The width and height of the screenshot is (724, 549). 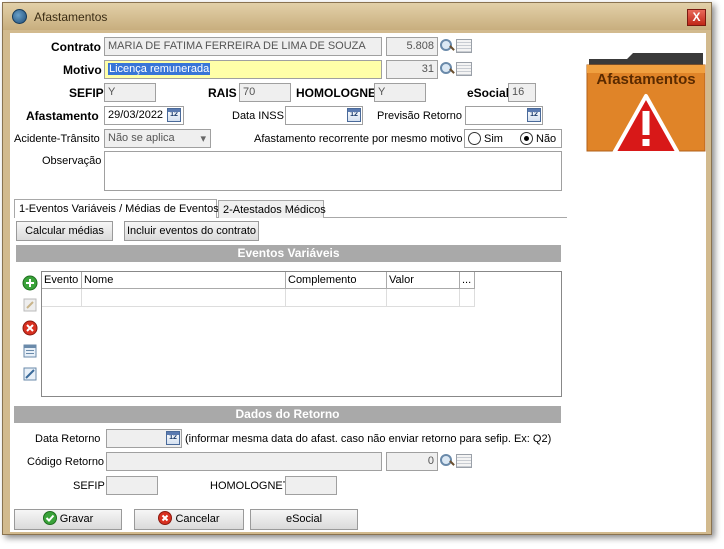 I want to click on previsao-calendar-icon: 12, so click(x=534, y=115).